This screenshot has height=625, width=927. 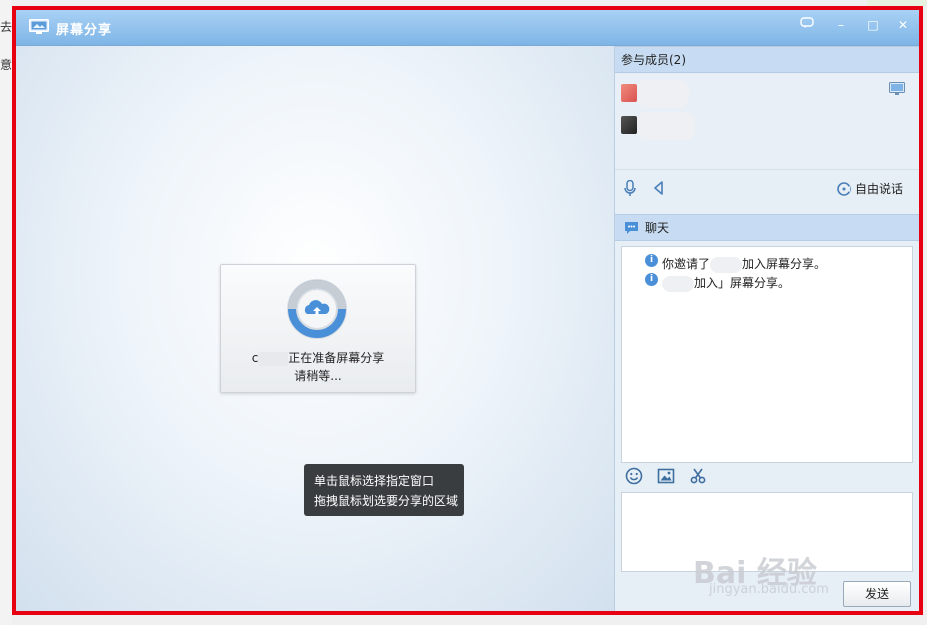 I want to click on minimize-button: –, so click(x=841, y=25).